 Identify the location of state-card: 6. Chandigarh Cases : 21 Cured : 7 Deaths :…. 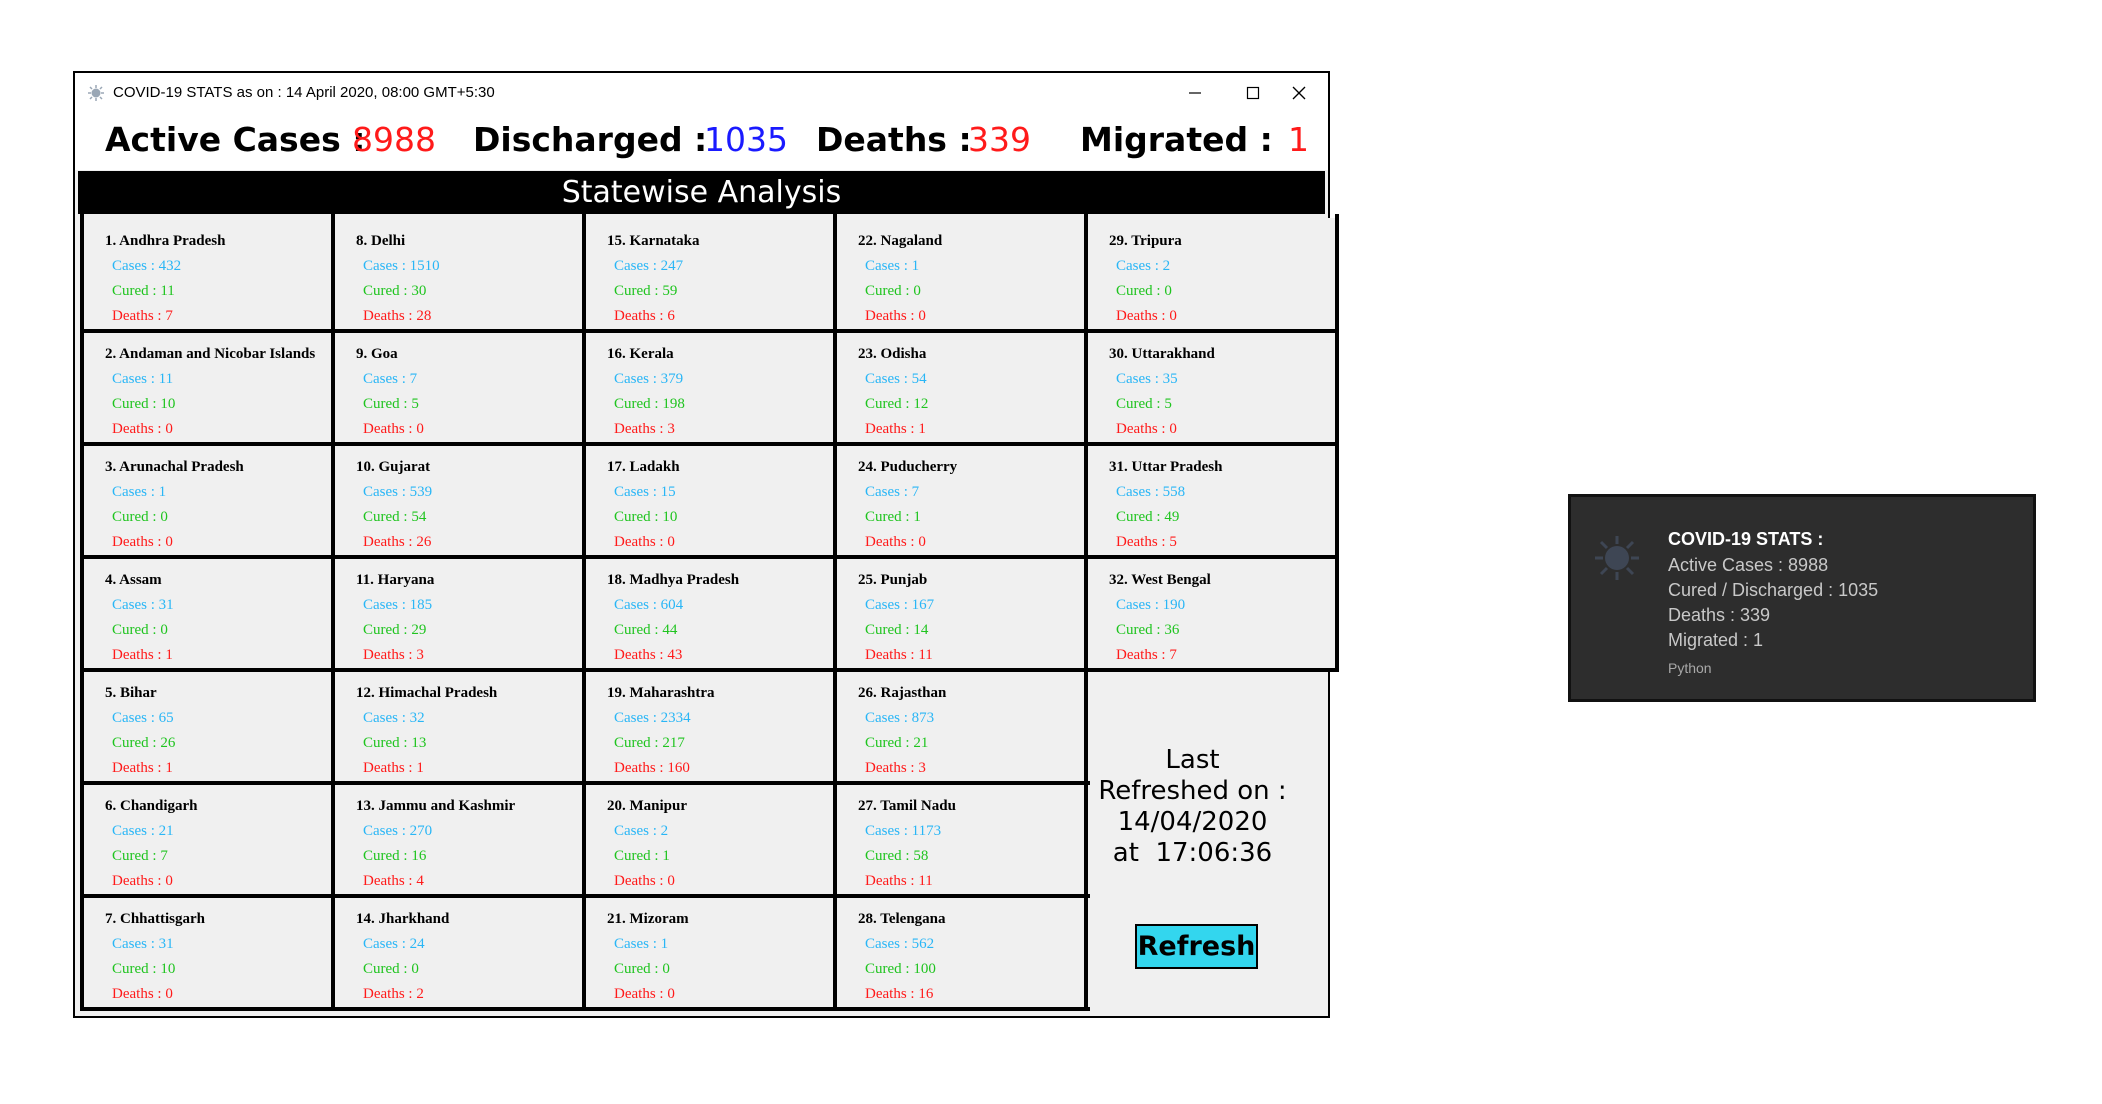
(207, 839).